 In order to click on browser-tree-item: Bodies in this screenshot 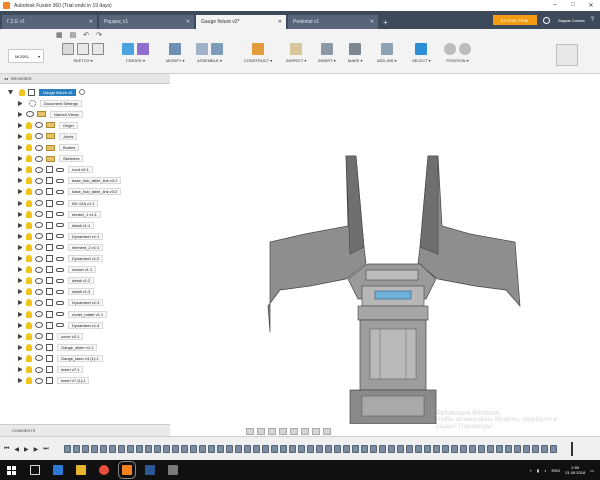, I will do `click(85, 148)`.